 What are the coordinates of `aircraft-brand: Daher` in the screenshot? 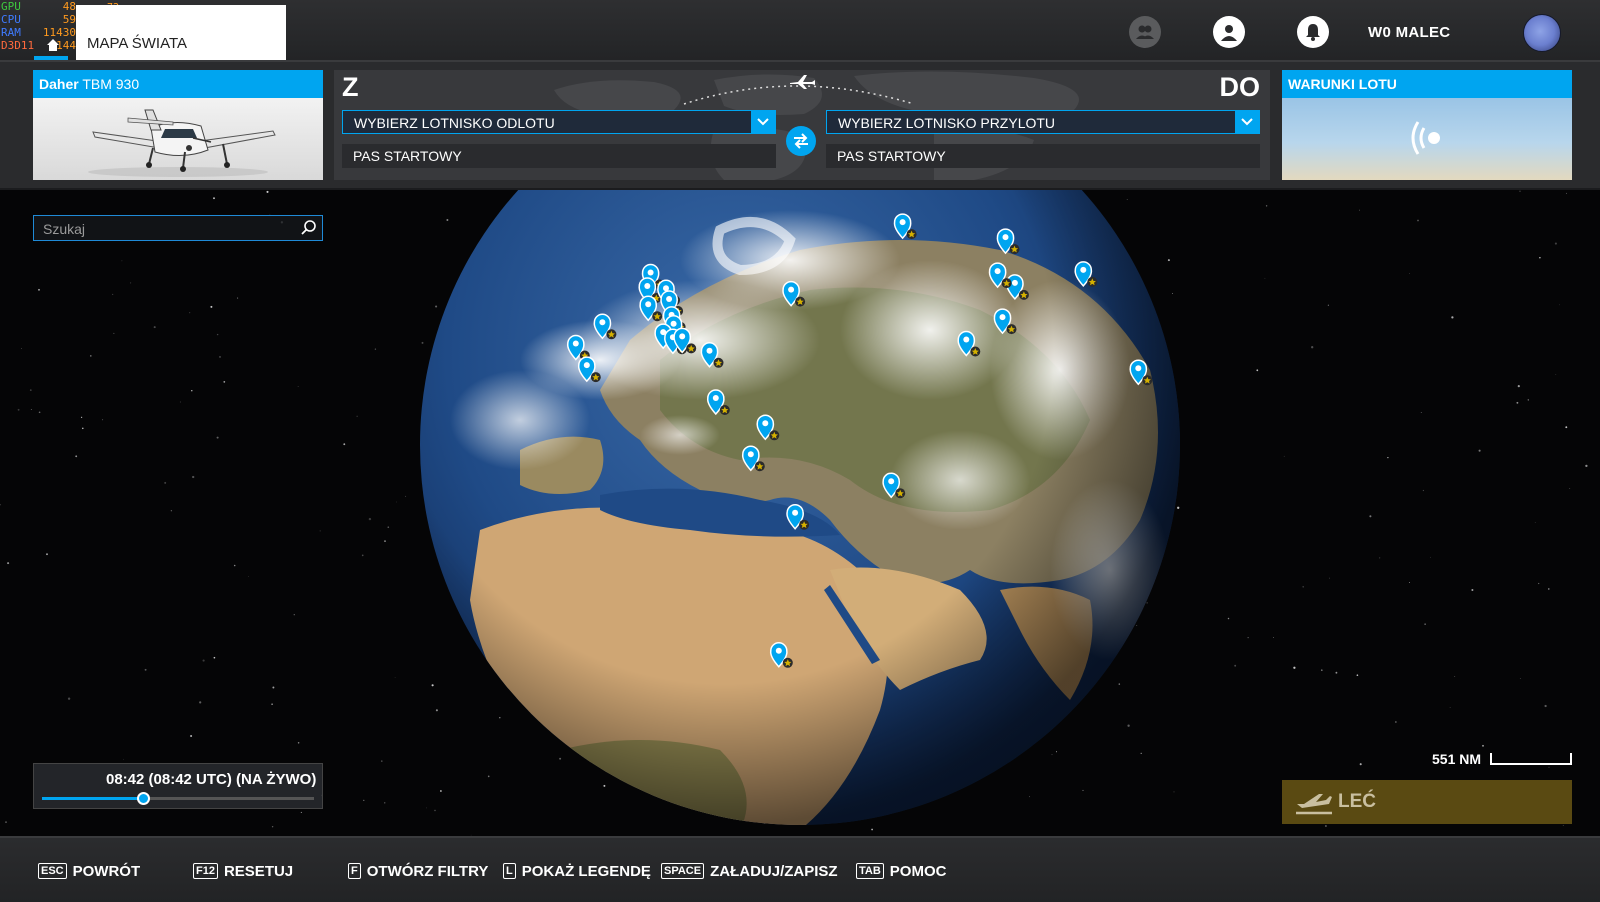 It's located at (59, 84).